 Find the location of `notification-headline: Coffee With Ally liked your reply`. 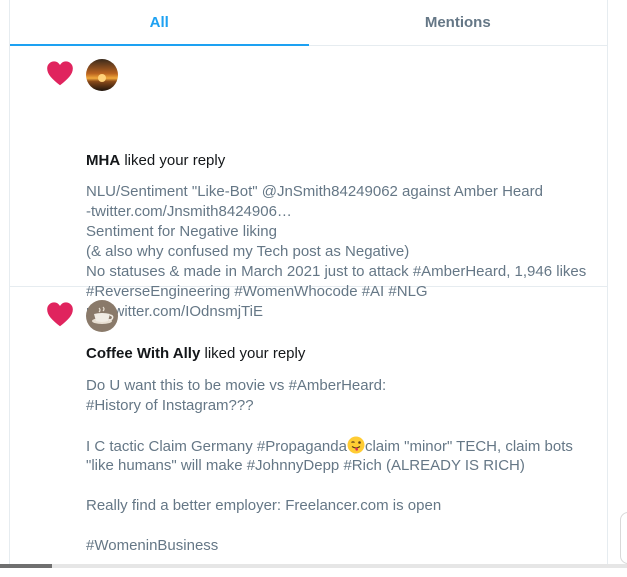

notification-headline: Coffee With Ally liked your reply is located at coordinates (195, 353).